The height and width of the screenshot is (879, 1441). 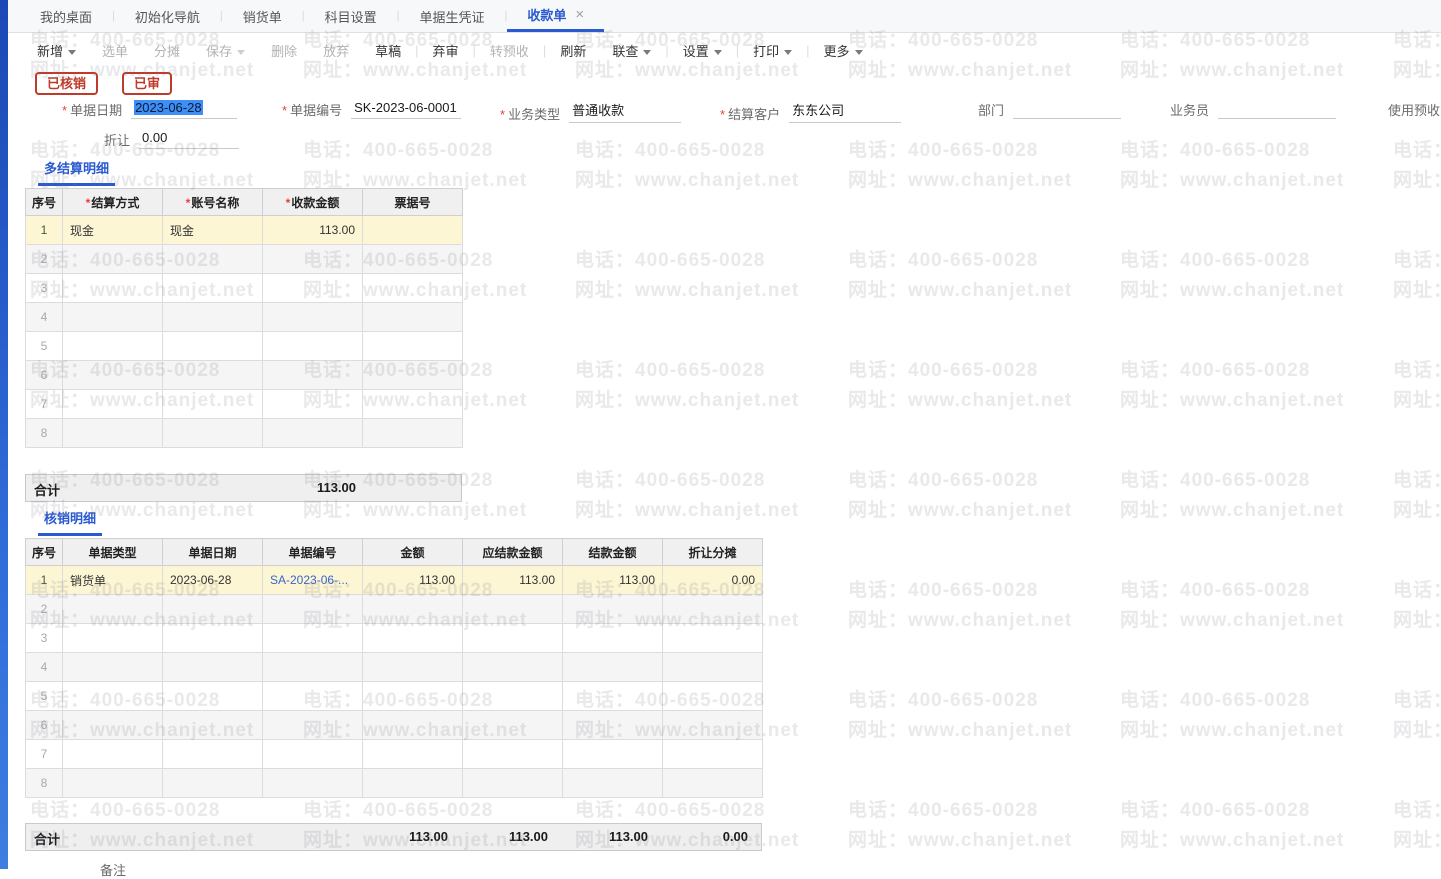 I want to click on field-value-salesperson, so click(x=1277, y=110).